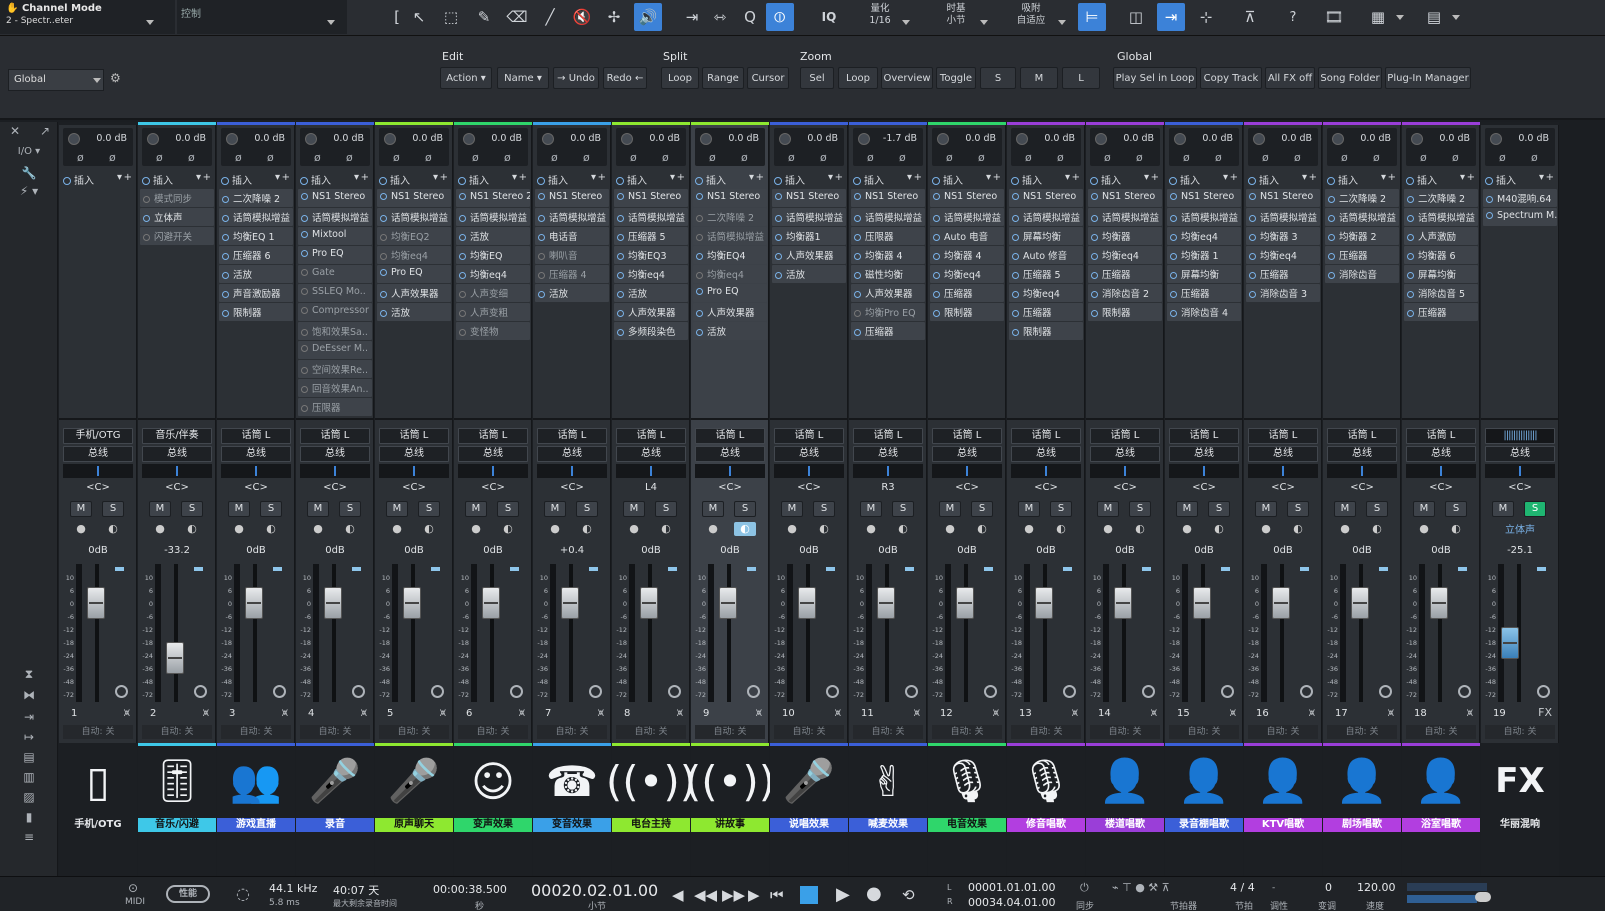  Describe the element at coordinates (1125, 825) in the screenshot. I see `channel-label: 楼道唱歌` at that location.